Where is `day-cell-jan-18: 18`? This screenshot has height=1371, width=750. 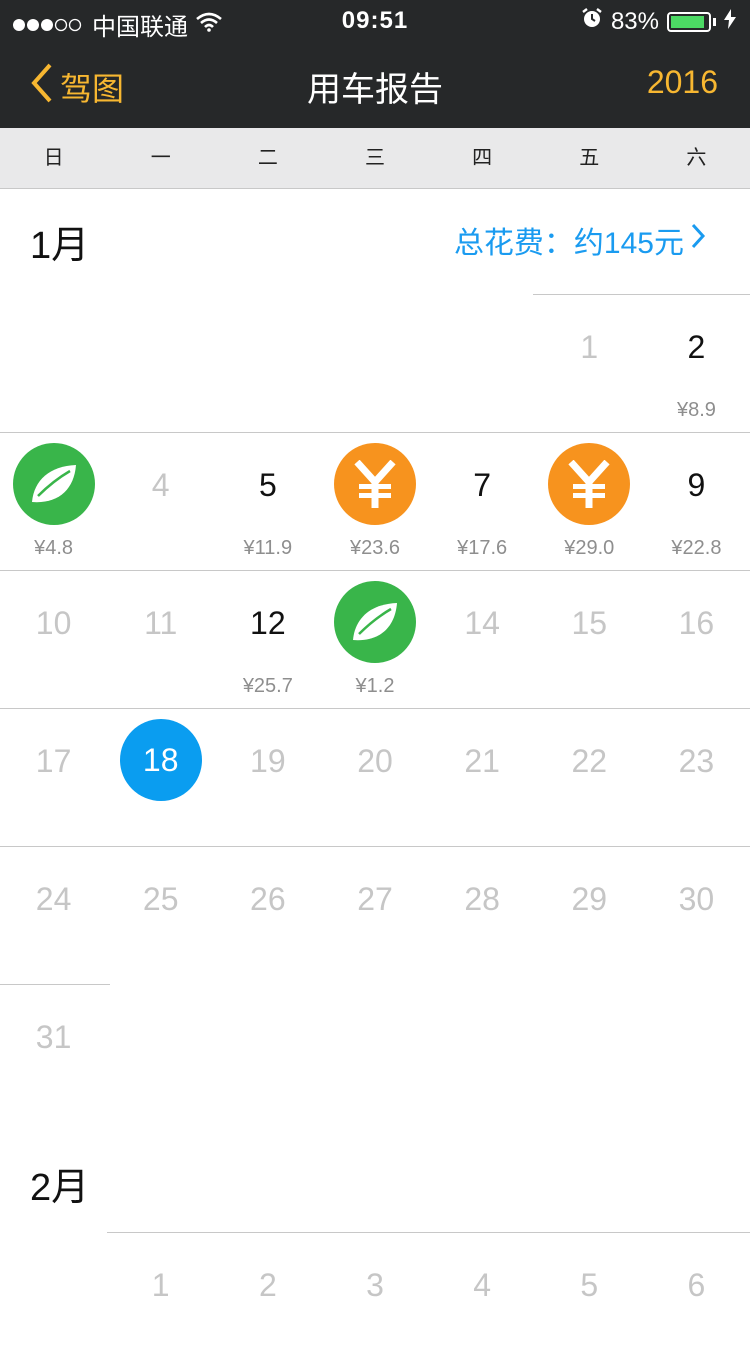 day-cell-jan-18: 18 is located at coordinates (160, 778).